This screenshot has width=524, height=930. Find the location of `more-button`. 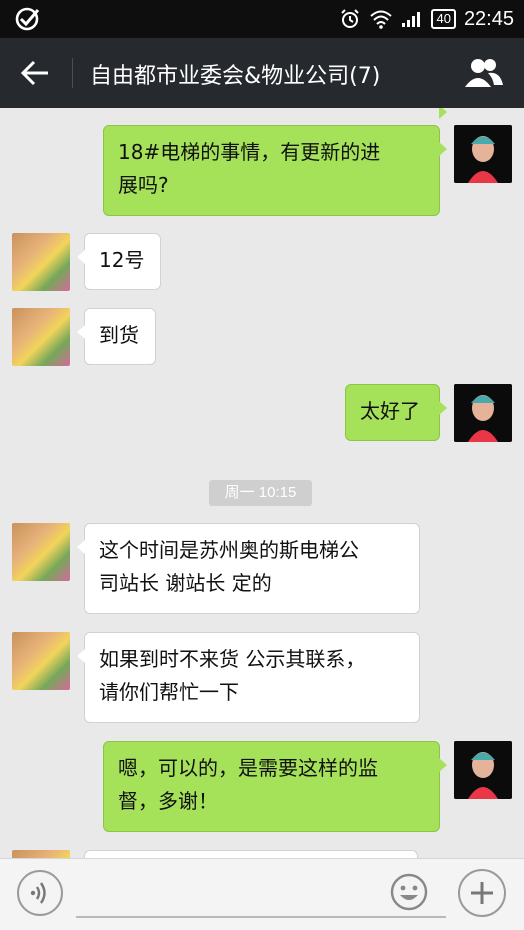

more-button is located at coordinates (482, 893).